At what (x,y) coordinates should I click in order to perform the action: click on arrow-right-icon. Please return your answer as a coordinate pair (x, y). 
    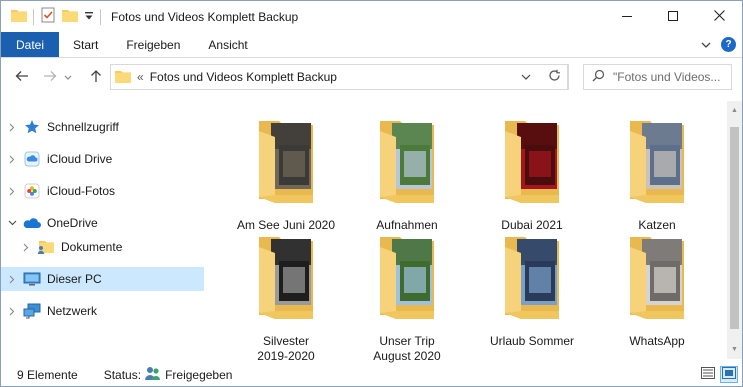
    Looking at the image, I should click on (50, 77).